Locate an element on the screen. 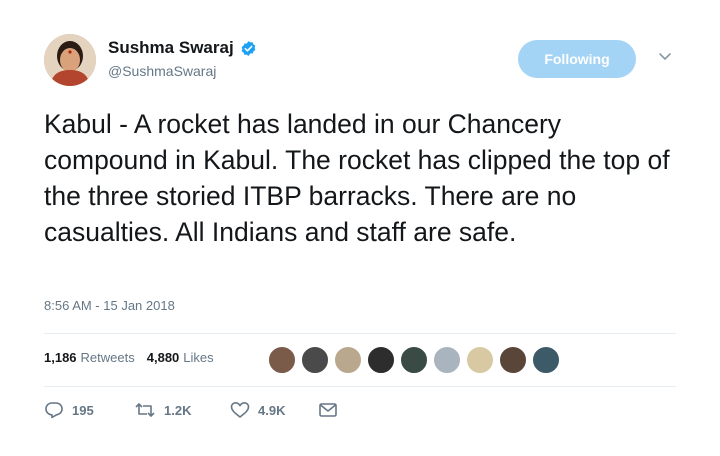  envelope-icon is located at coordinates (328, 410).